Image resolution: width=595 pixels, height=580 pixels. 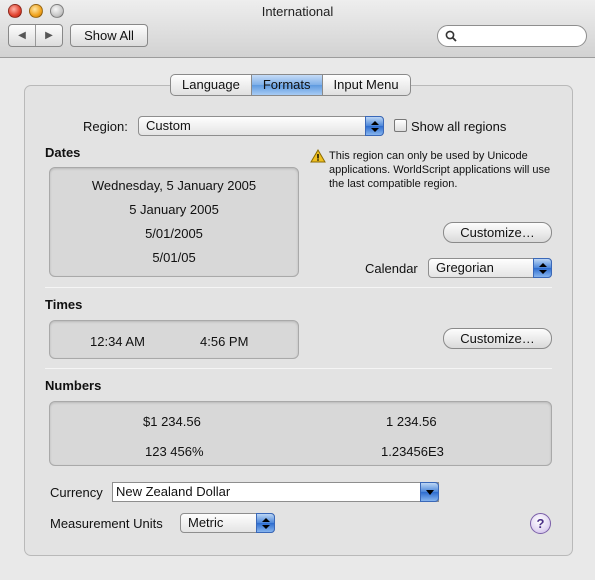 I want to click on time-sample-am: 12:34 AM, so click(x=117, y=341).